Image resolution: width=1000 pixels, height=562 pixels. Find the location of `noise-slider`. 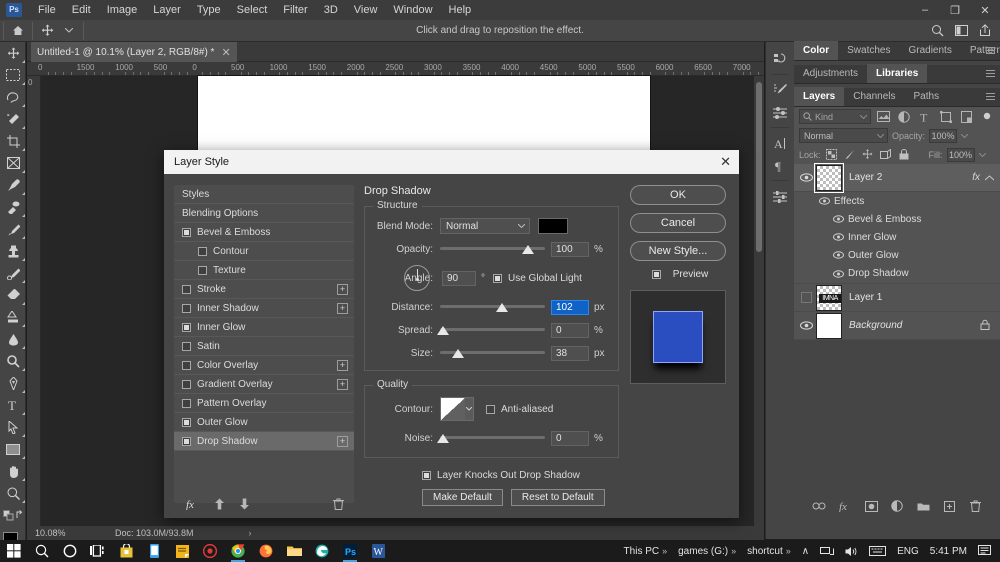

noise-slider is located at coordinates (491, 438).